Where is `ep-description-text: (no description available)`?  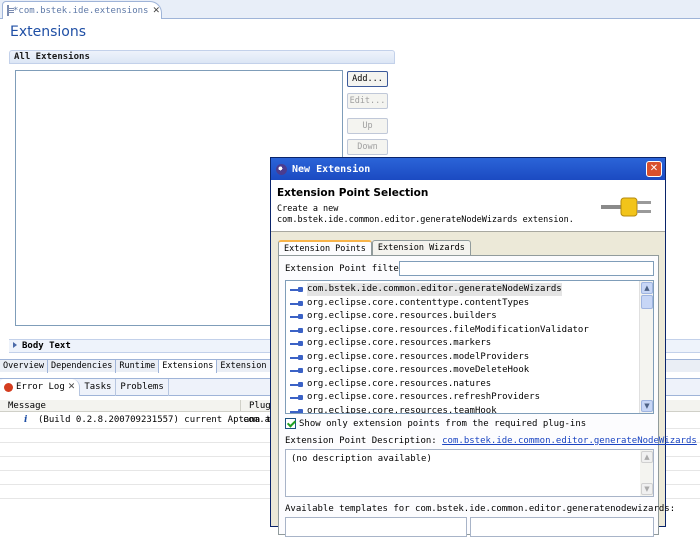
ep-description-text: (no description available) is located at coordinates (361, 459).